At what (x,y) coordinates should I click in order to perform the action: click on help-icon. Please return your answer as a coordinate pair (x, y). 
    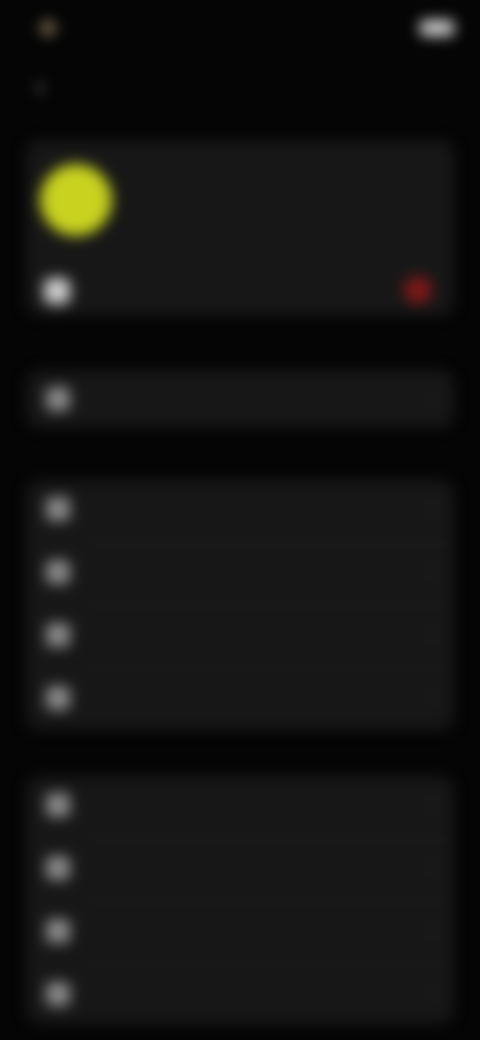
    Looking at the image, I should click on (58, 868).